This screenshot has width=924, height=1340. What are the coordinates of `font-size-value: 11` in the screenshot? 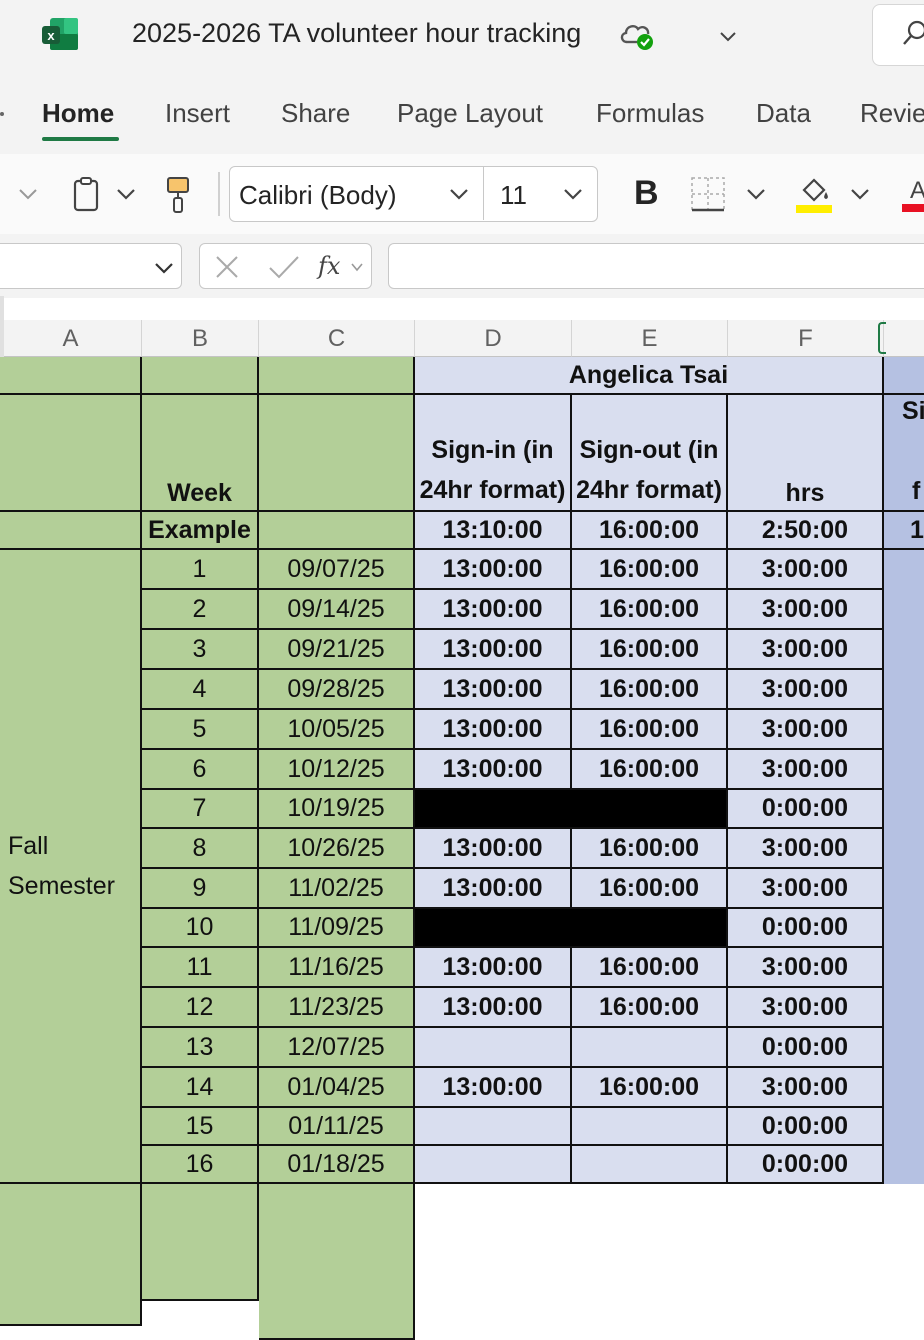 It's located at (513, 195).